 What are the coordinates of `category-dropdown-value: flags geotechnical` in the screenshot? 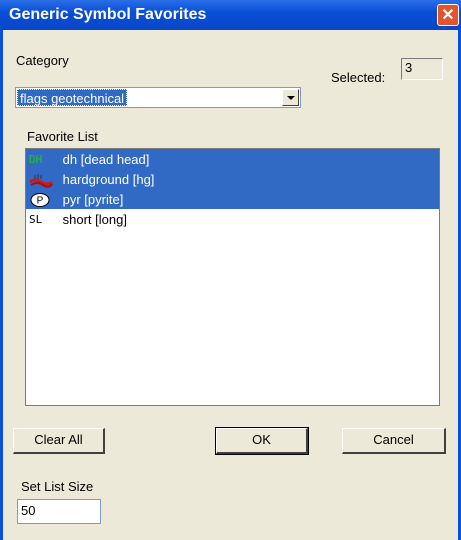 It's located at (72, 97).